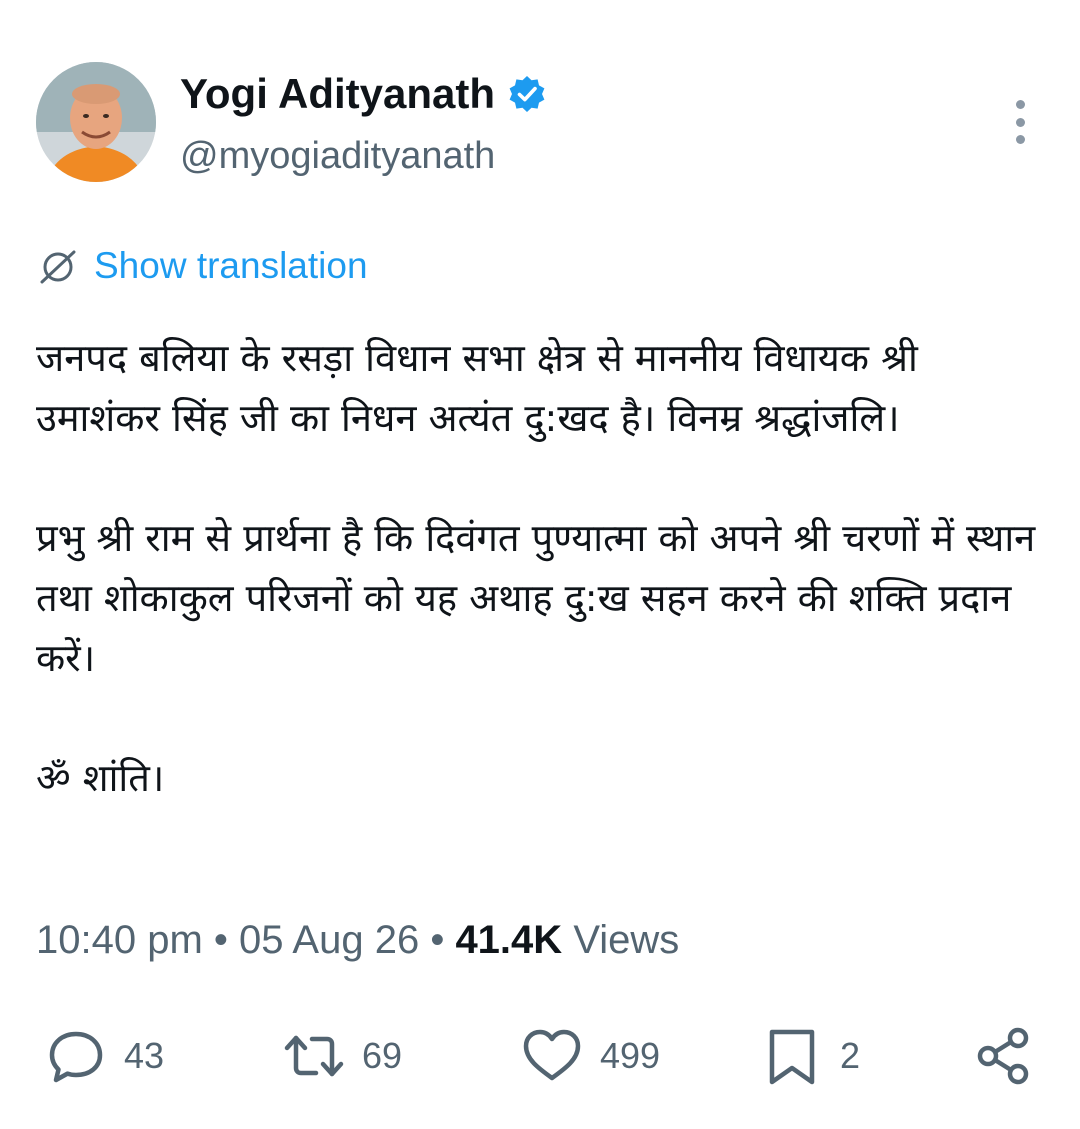 The height and width of the screenshot is (1129, 1080). I want to click on heart-icon, so click(552, 1055).